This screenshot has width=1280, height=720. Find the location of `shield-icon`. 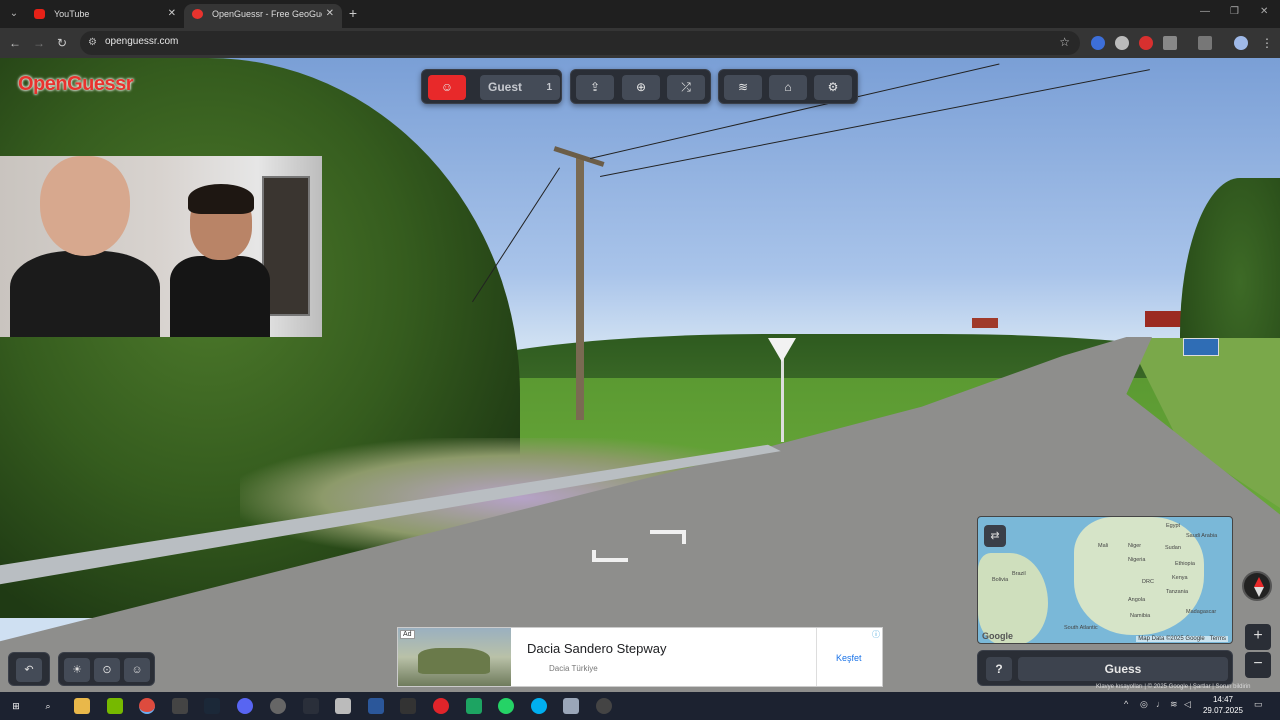

shield-icon is located at coordinates (1122, 43).